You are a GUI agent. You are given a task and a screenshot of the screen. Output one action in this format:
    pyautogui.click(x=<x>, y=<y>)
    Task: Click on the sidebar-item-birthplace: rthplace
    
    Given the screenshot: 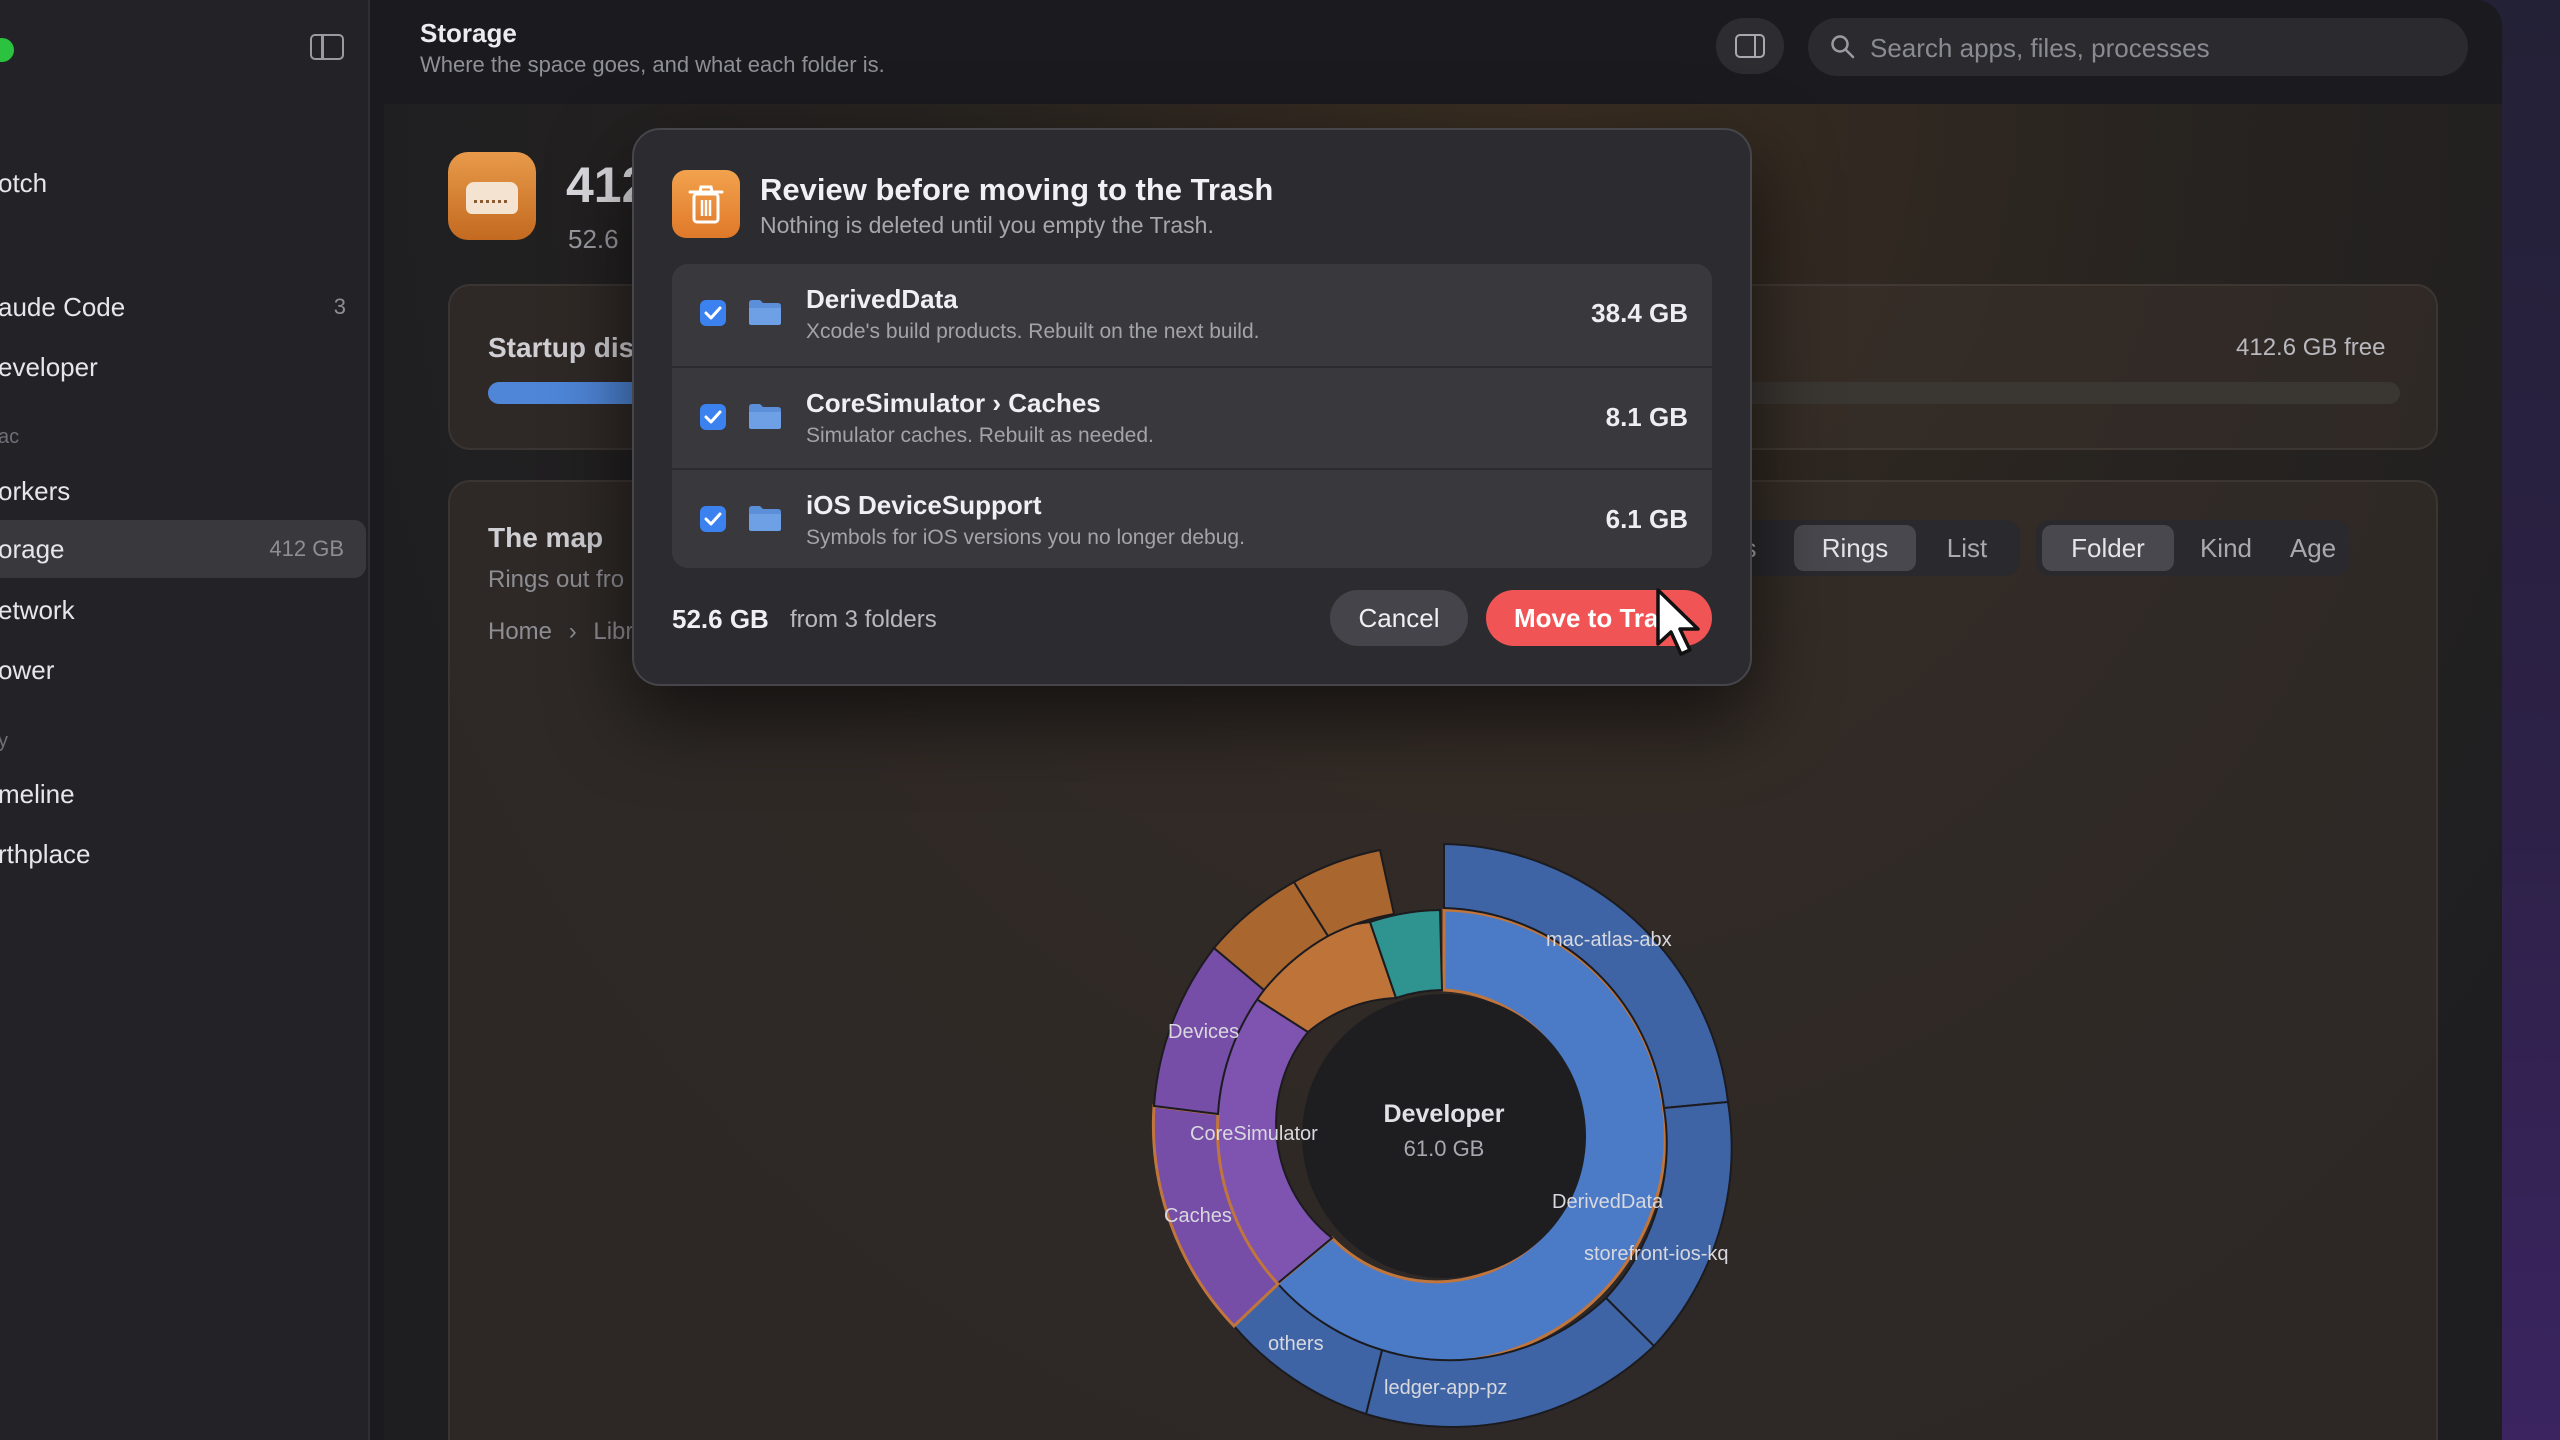 What is the action you would take?
    pyautogui.click(x=184, y=854)
    